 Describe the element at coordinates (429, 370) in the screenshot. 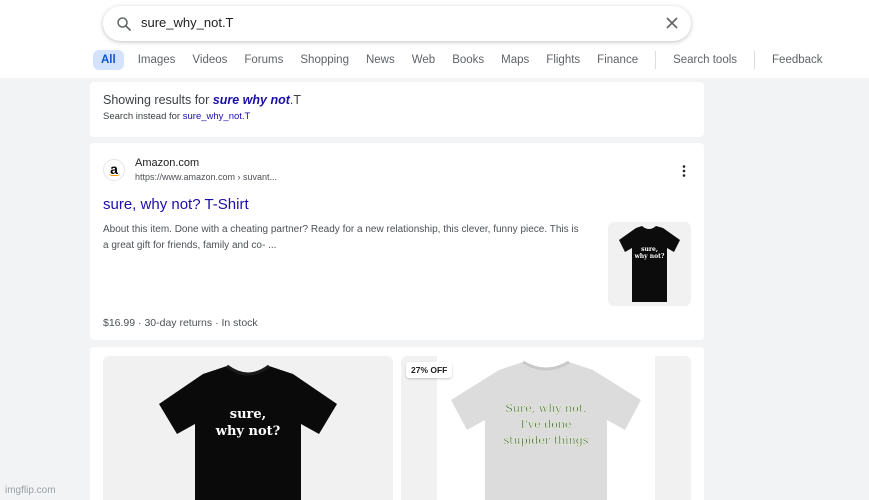

I see `discount-badge: 27% OFF` at that location.